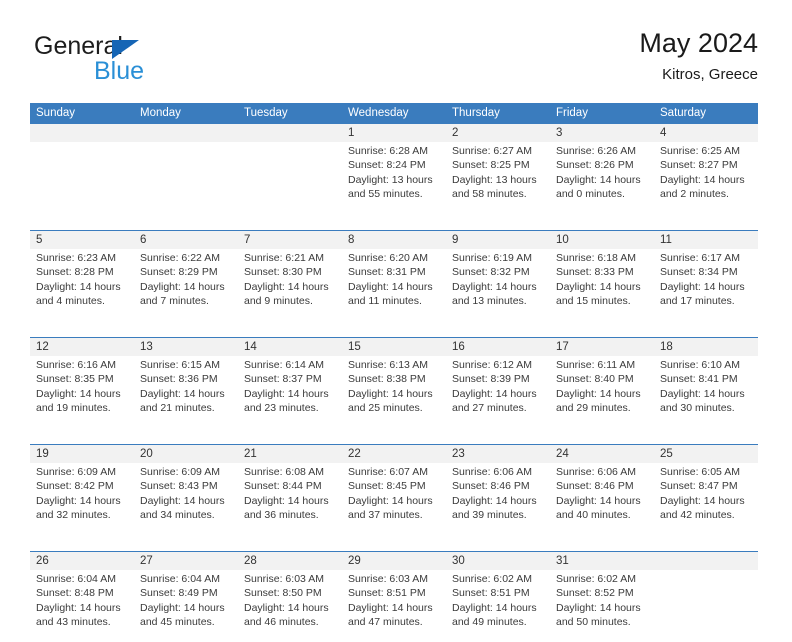  I want to click on sunrise-text: Sunrise: 6:26 AM, so click(596, 151).